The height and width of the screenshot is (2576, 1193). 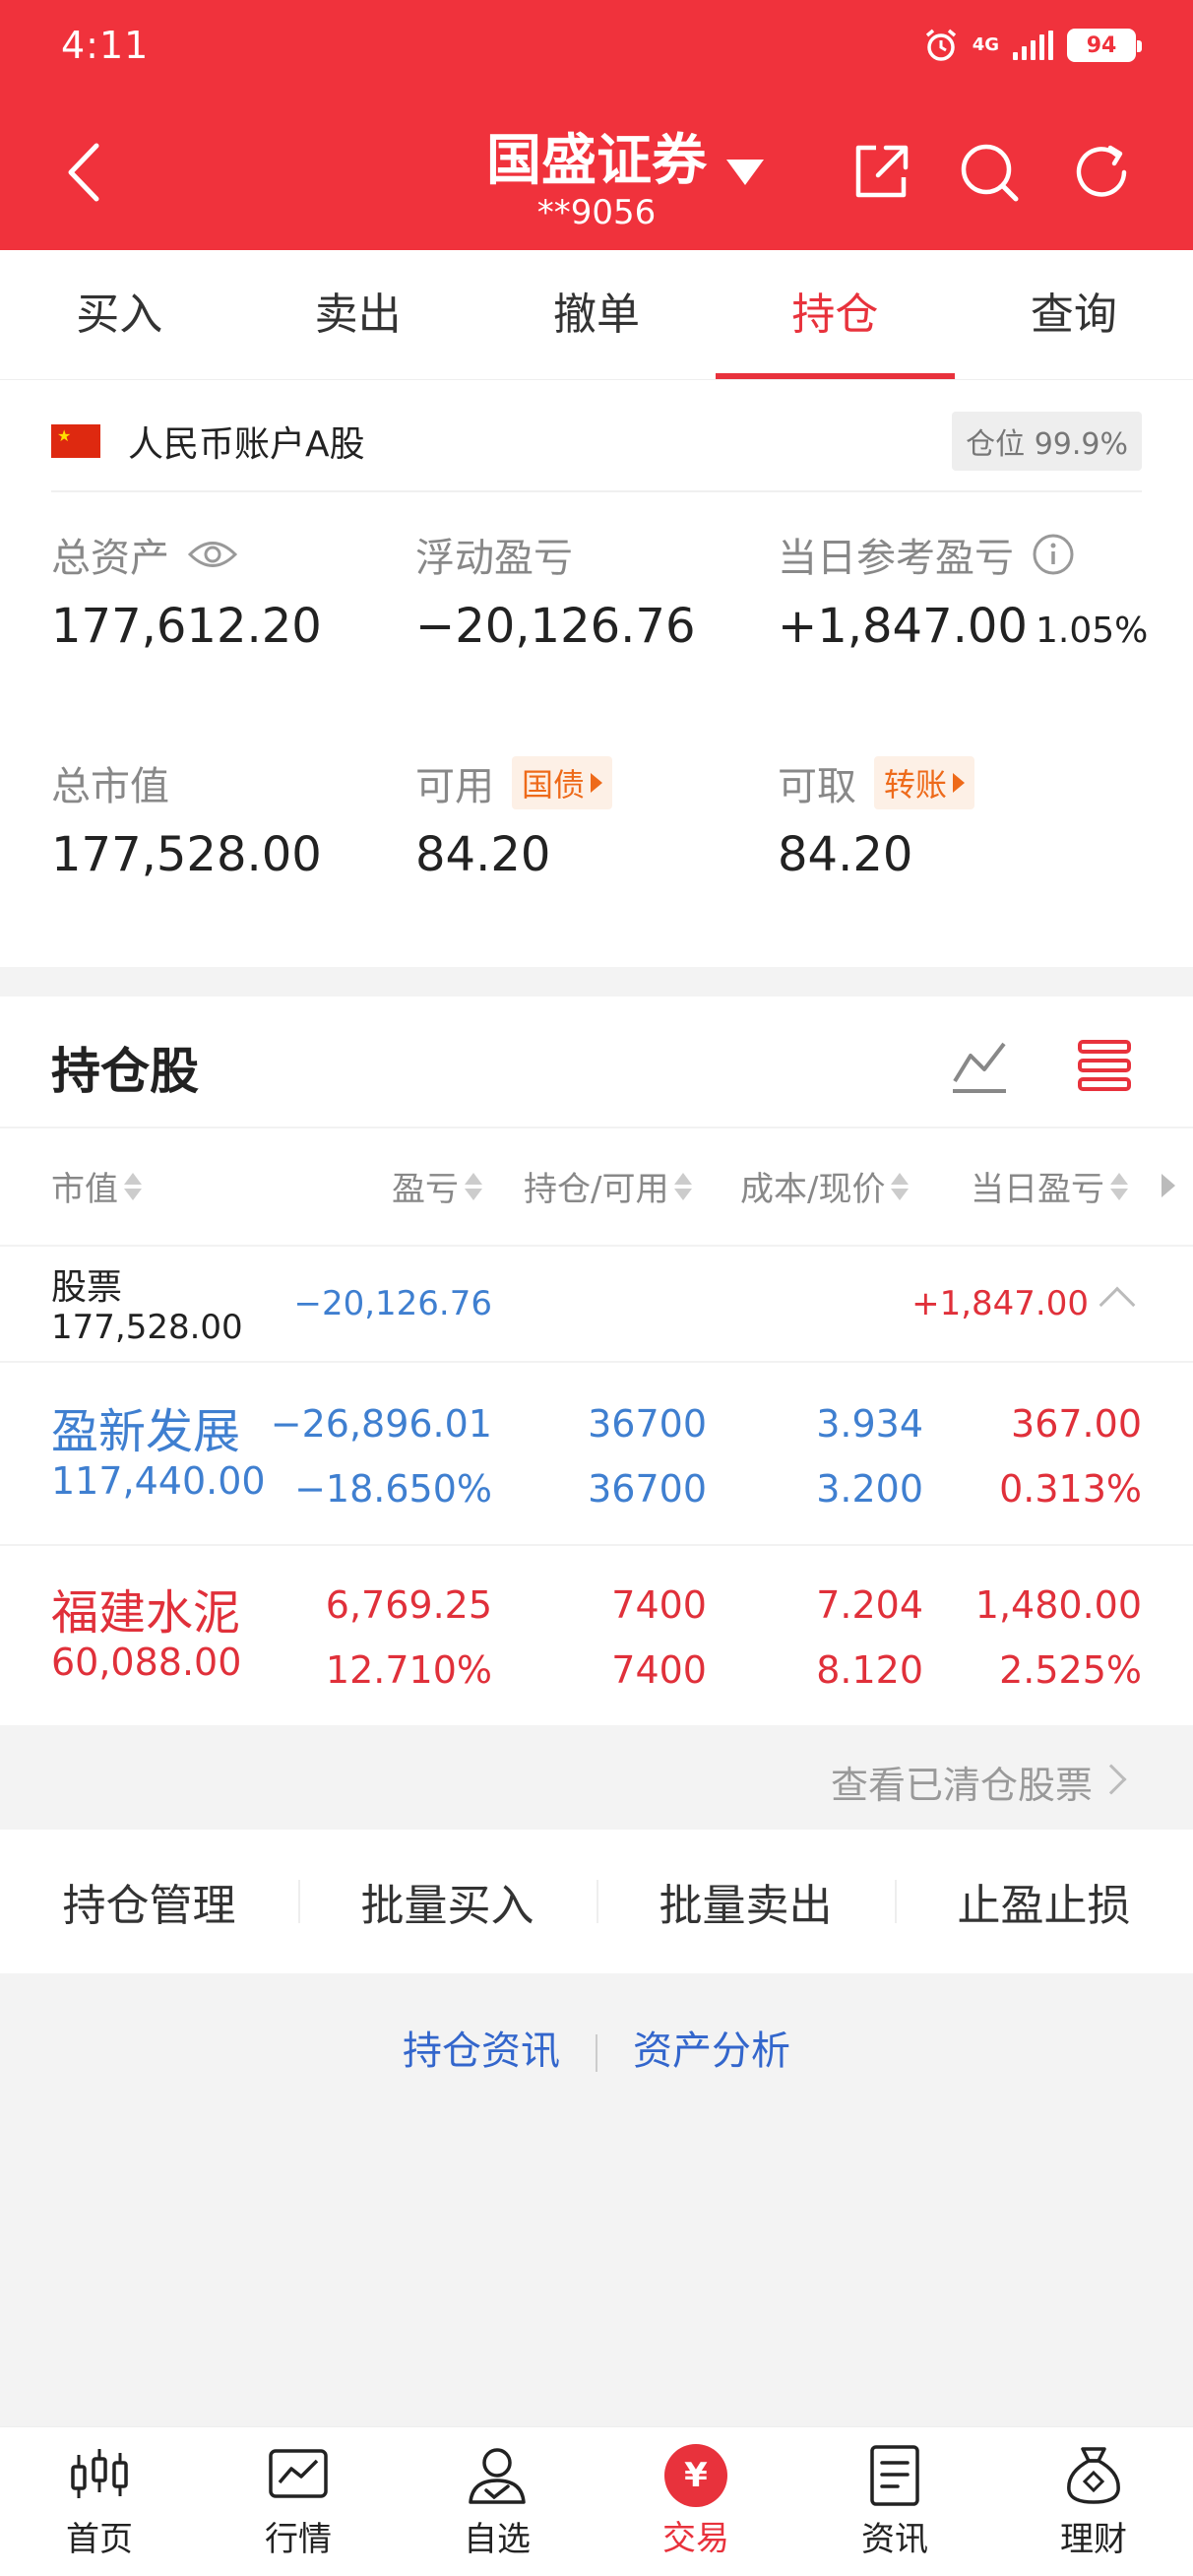 I want to click on stock-name: 福建水泥, so click(x=146, y=1613).